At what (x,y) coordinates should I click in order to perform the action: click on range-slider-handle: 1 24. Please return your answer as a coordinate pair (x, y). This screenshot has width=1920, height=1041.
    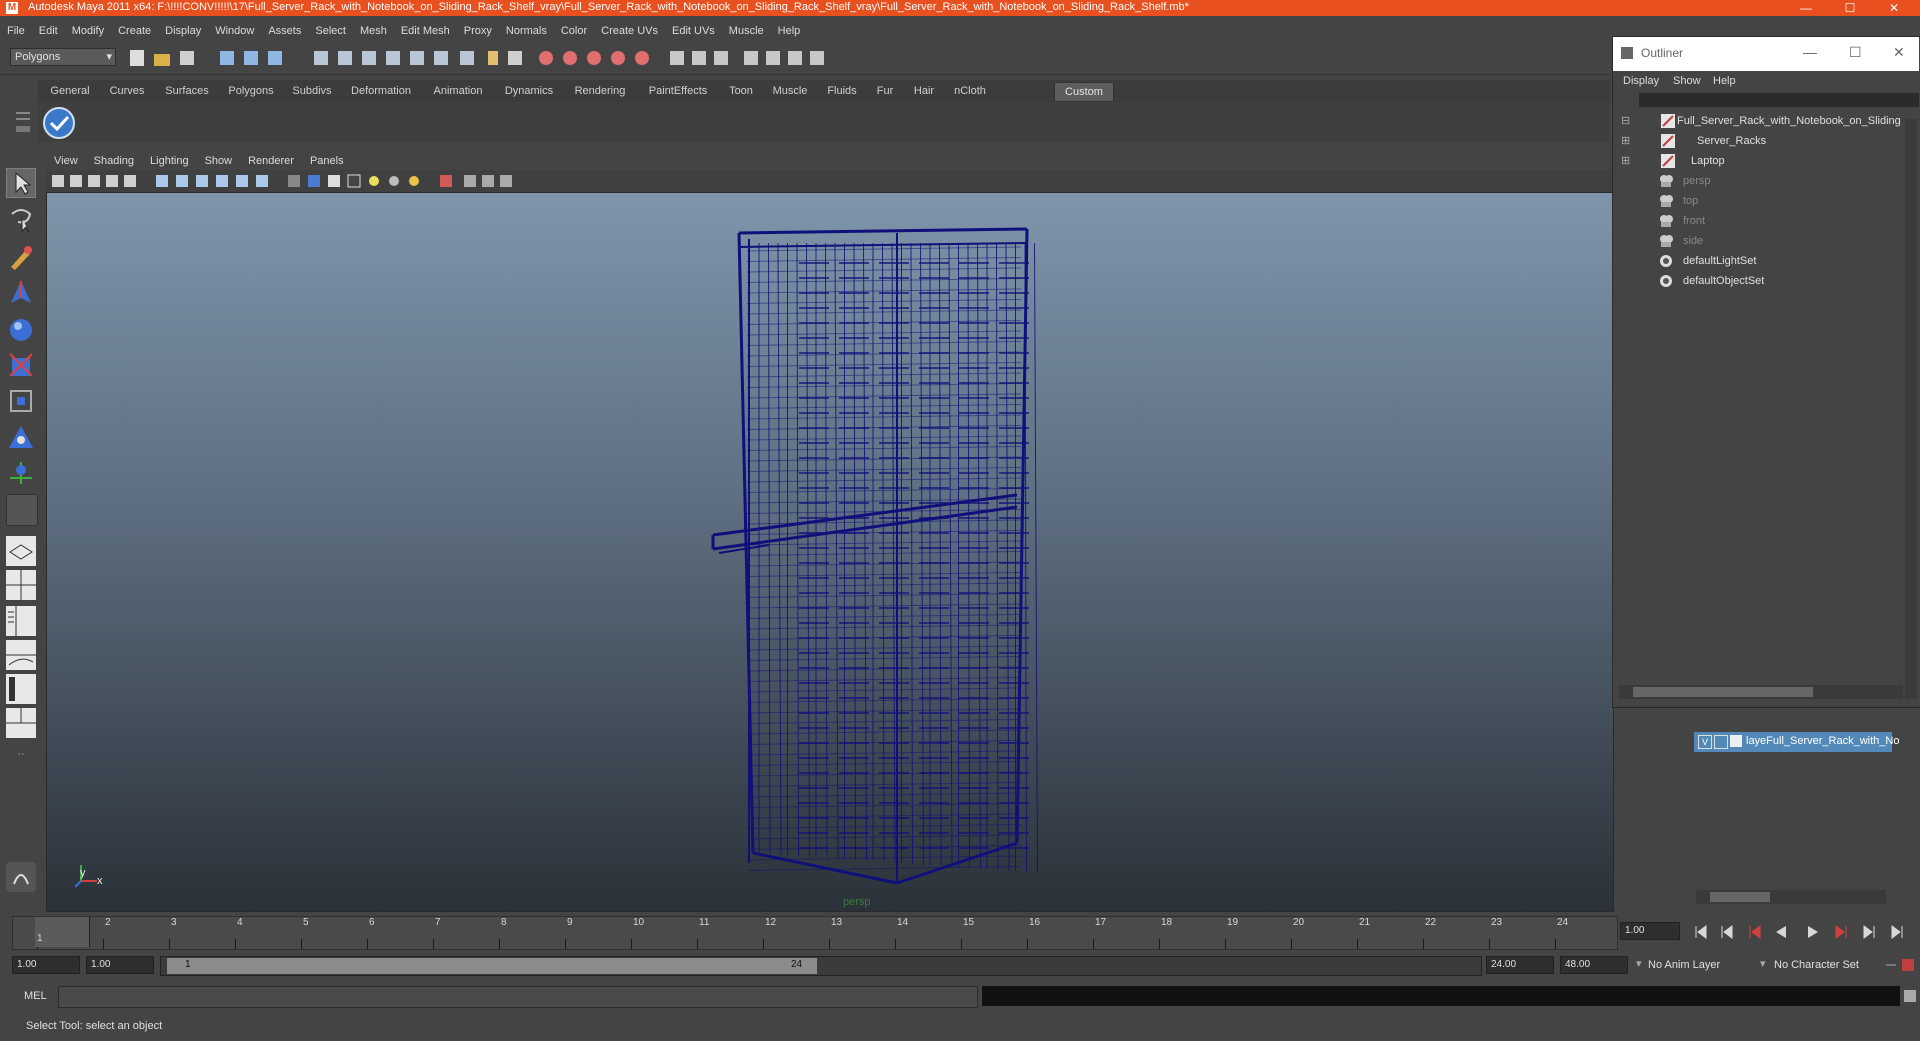
    Looking at the image, I should click on (492, 966).